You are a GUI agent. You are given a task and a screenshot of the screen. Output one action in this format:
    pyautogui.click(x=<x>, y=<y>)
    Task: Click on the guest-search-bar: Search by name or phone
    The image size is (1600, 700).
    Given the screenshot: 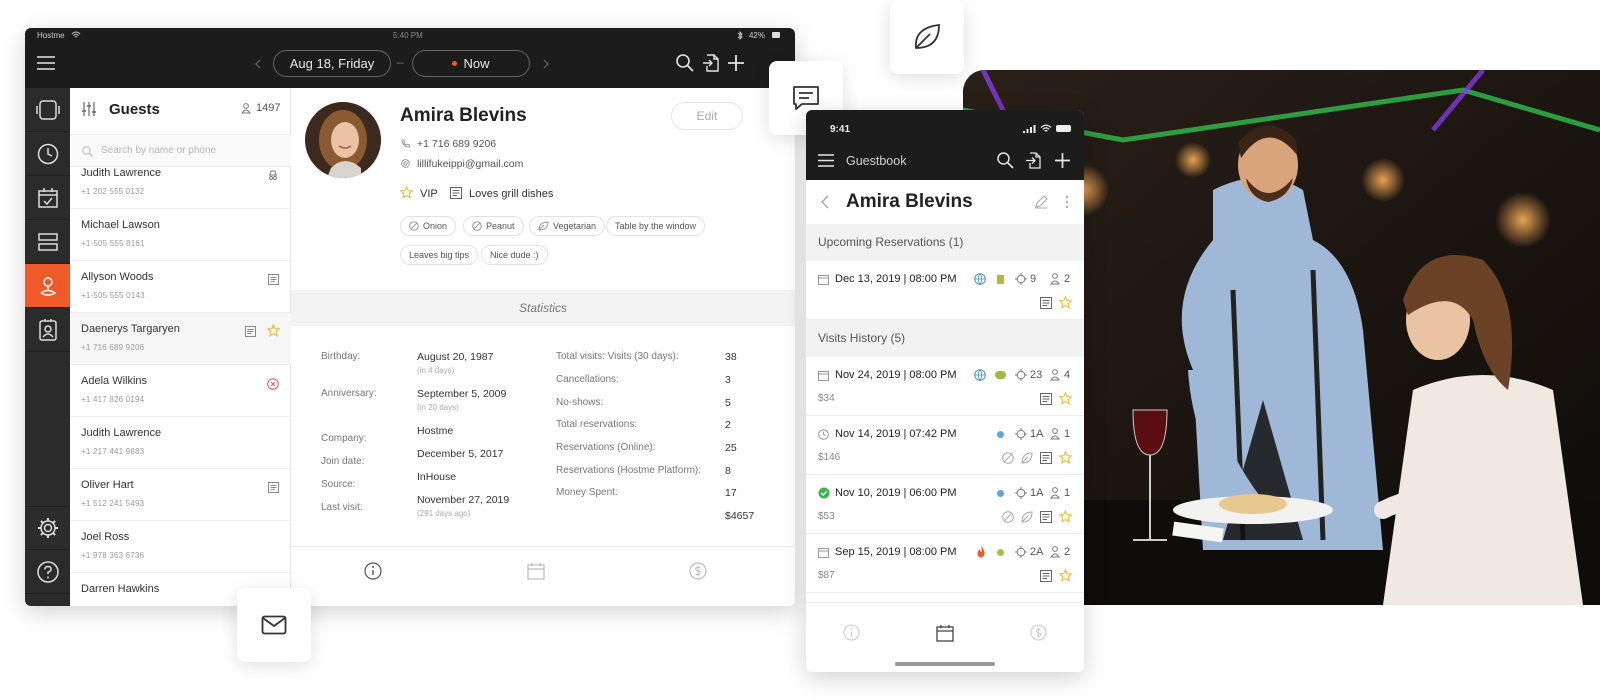 What is the action you would take?
    pyautogui.click(x=180, y=150)
    